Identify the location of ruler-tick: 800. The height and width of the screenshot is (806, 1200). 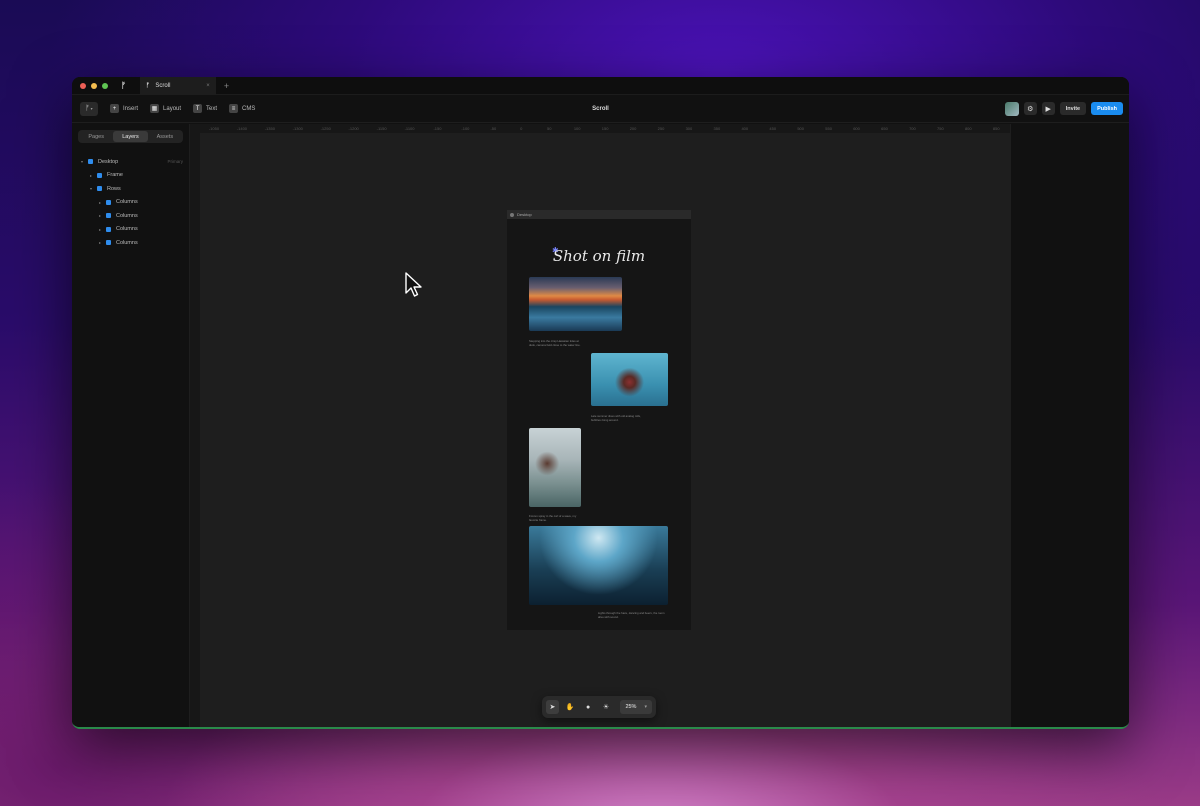
(968, 128).